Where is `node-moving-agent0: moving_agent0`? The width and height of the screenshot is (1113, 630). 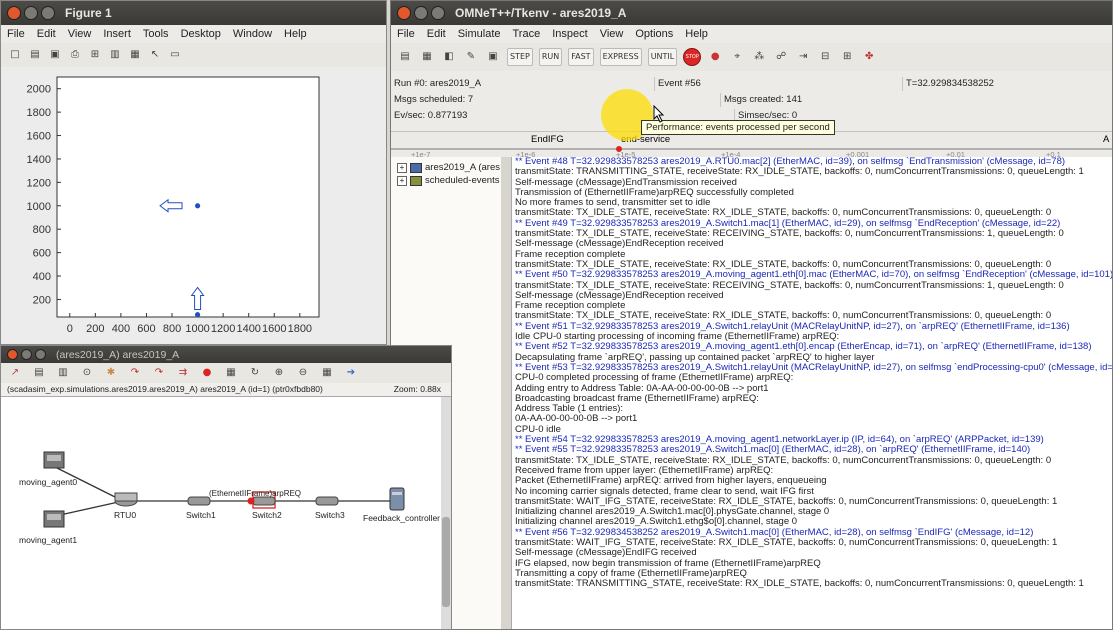
node-moving-agent0: moving_agent0 is located at coordinates (48, 469).